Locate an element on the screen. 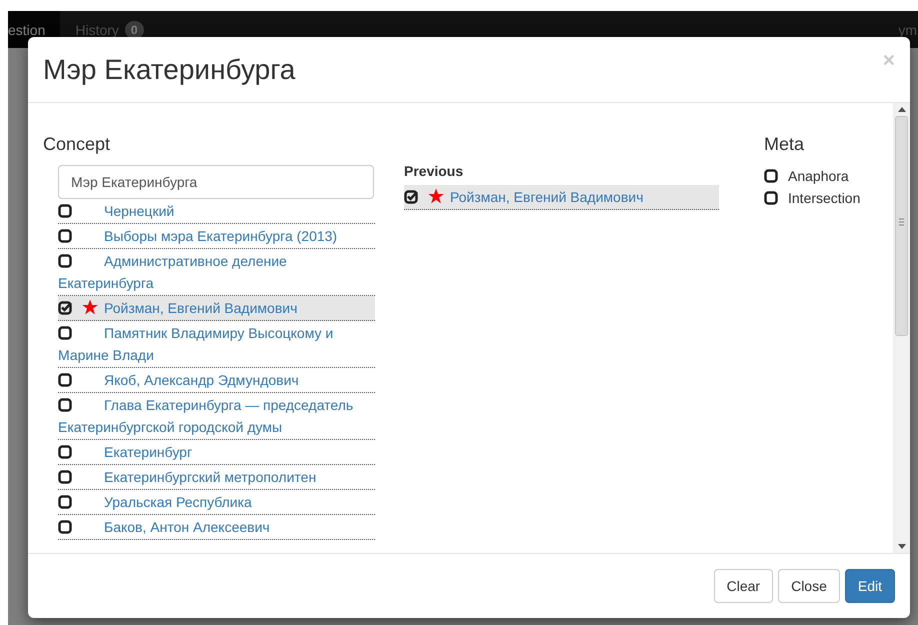  section-heading: Meta is located at coordinates (785, 145).